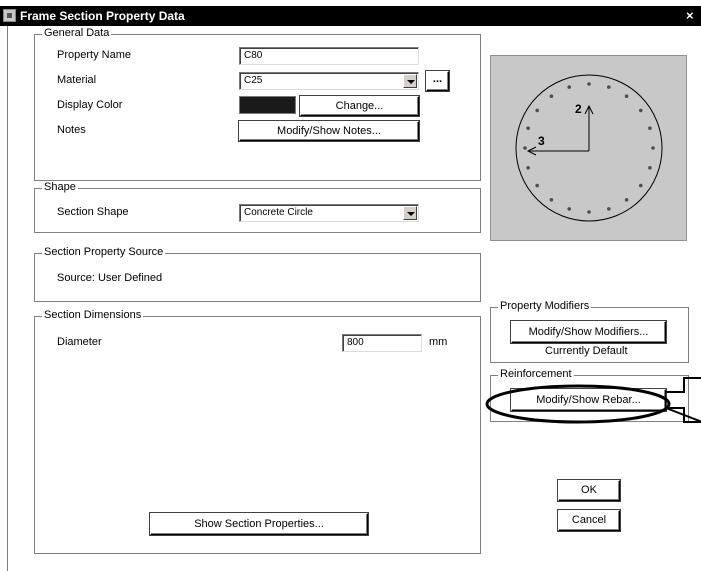 This screenshot has height=571, width=701. I want to click on ok-button: OK, so click(589, 490).